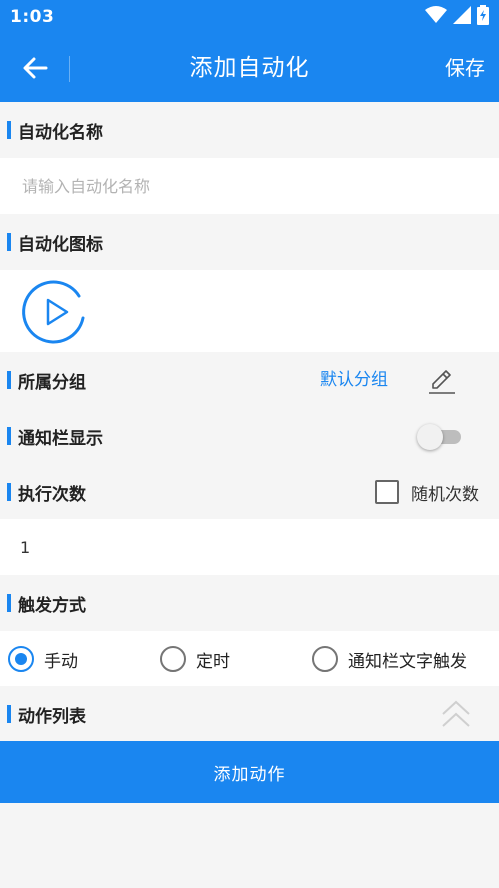 The image size is (499, 888). I want to click on section-label-notification: 通知栏显示, so click(60, 438).